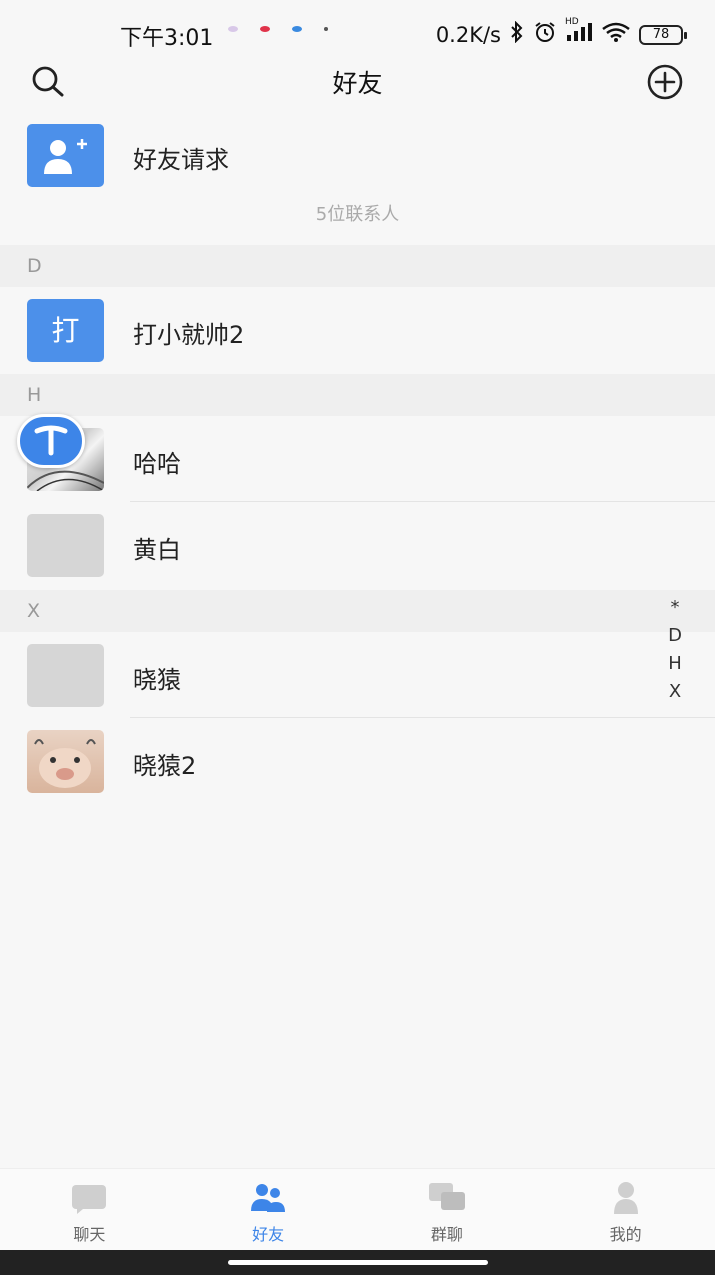 The width and height of the screenshot is (715, 1275). I want to click on more-notifications-icon, so click(326, 29).